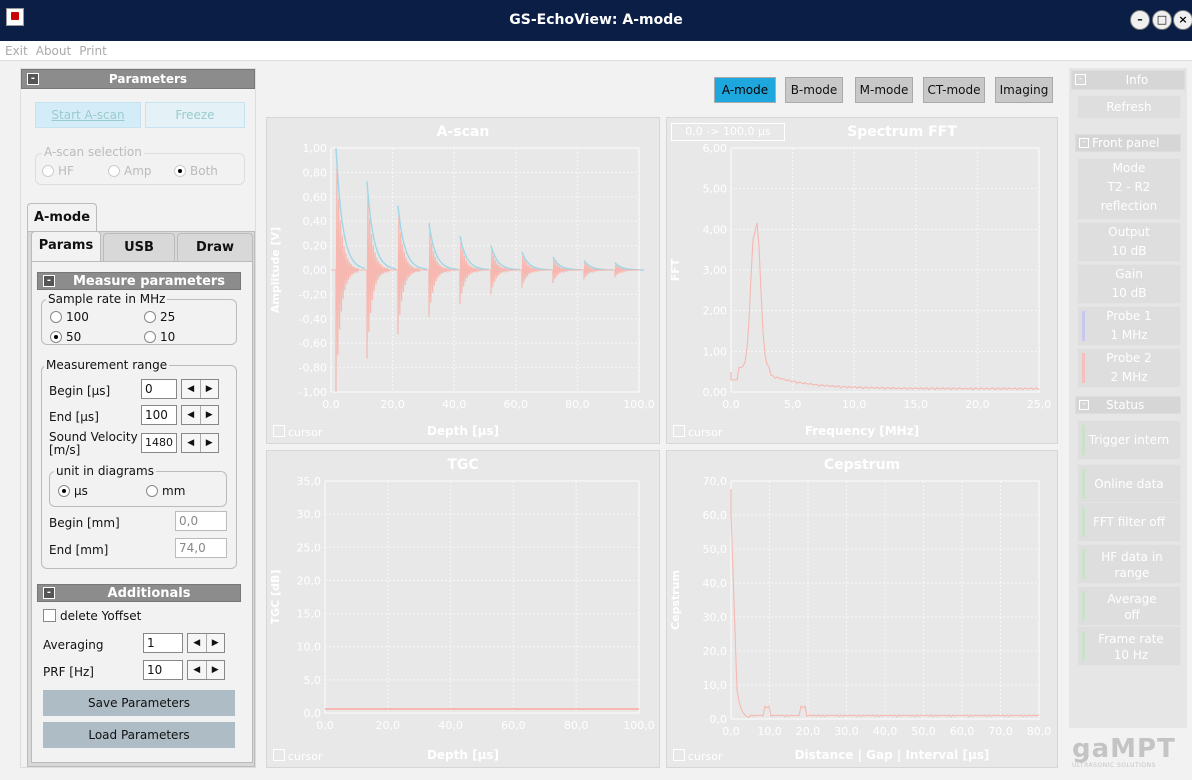 The width and height of the screenshot is (1192, 780). What do you see at coordinates (715, 148) in the screenshot?
I see `y-tick-label: 6,00` at bounding box center [715, 148].